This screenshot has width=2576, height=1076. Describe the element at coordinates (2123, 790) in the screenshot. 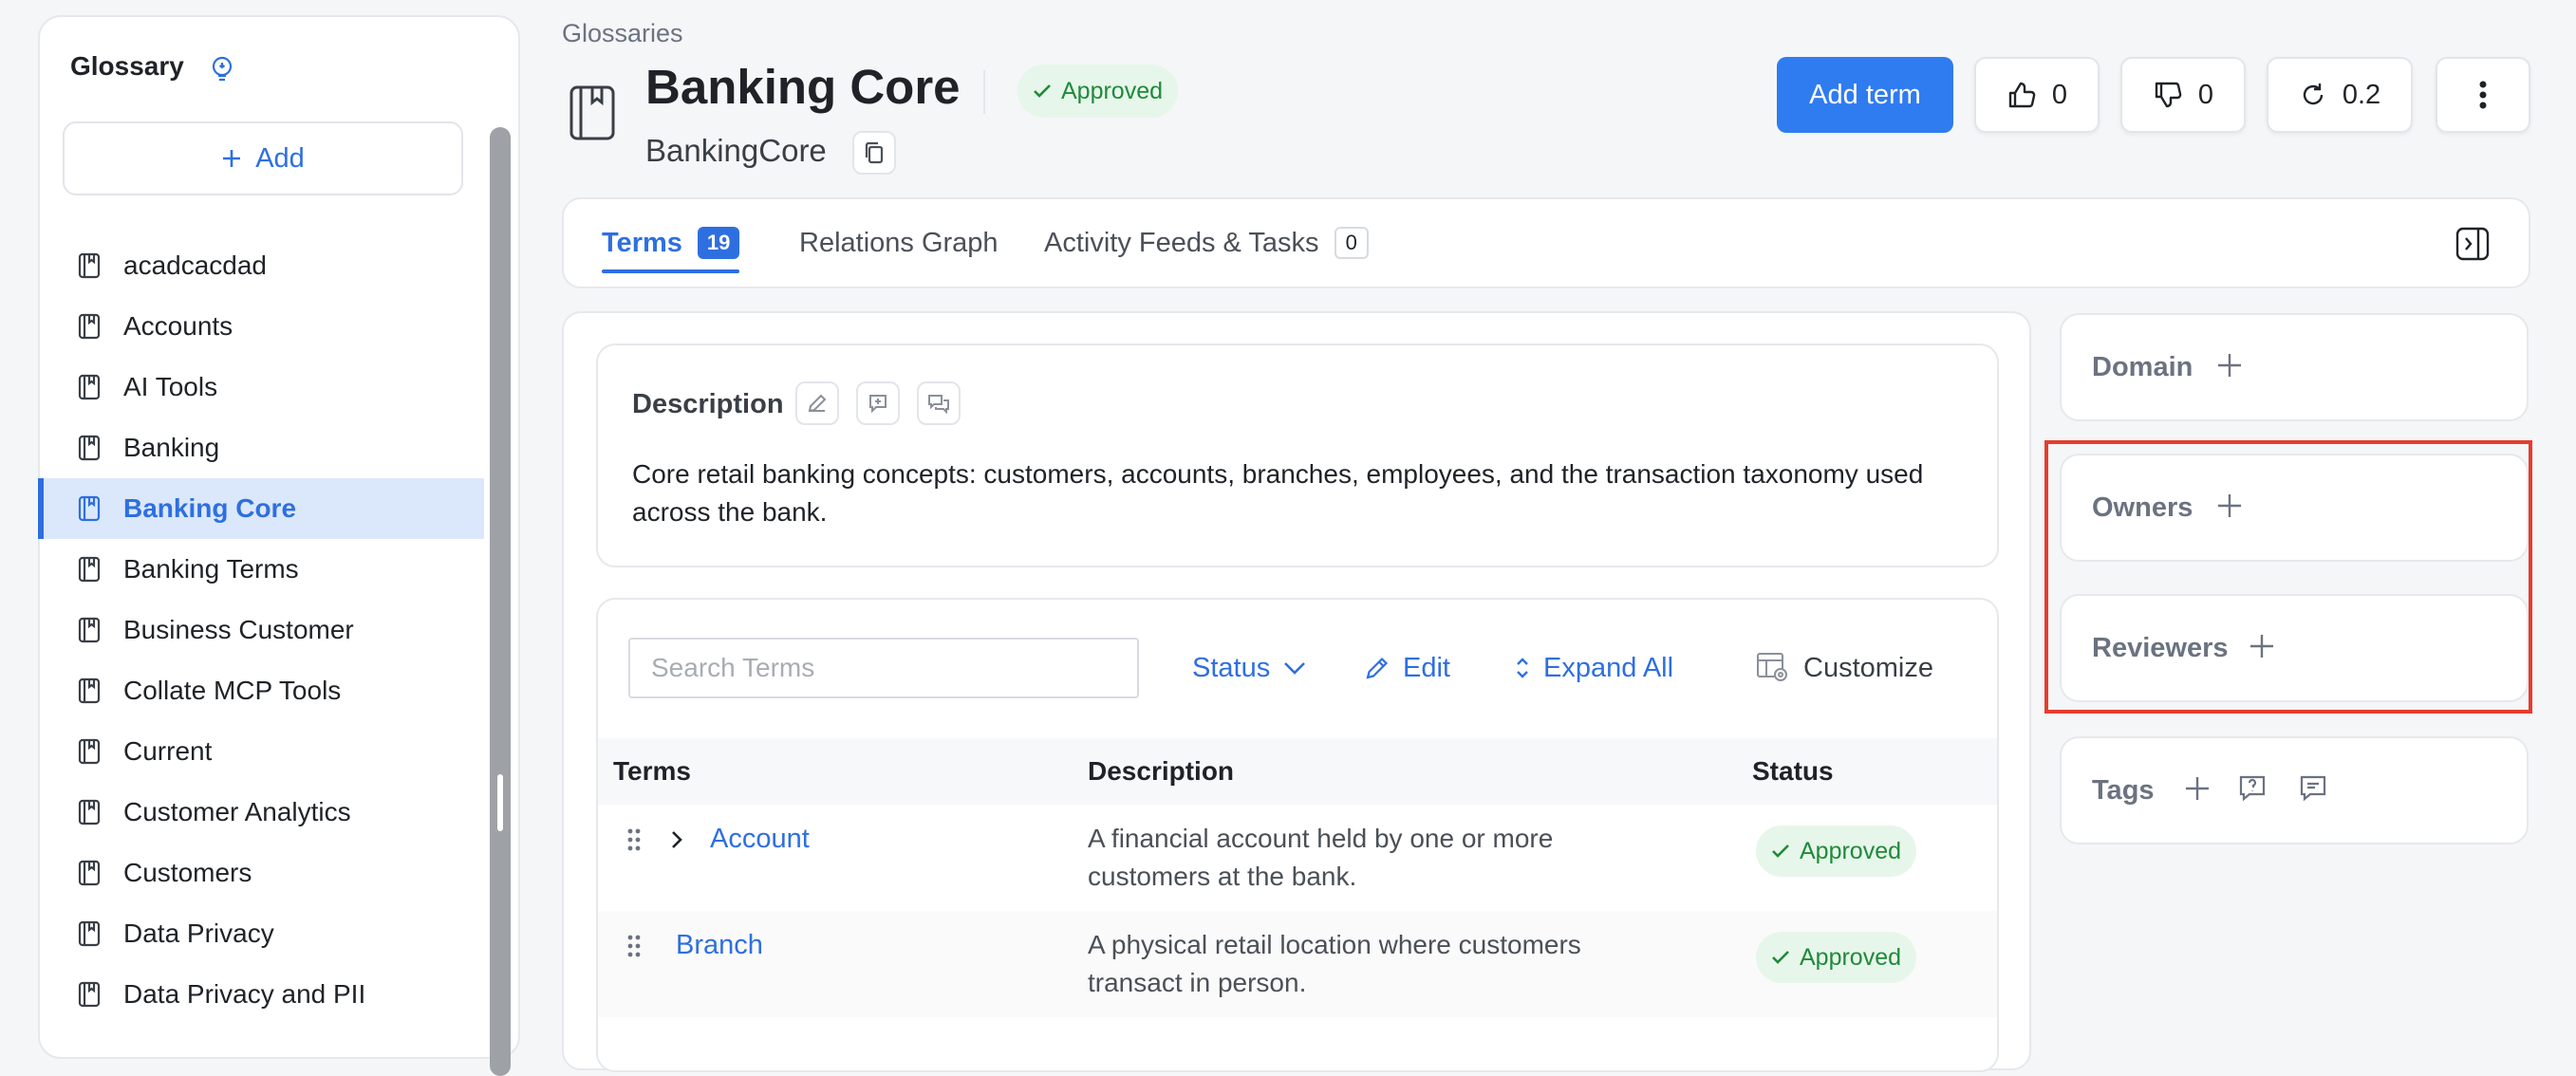

I see `tags-label: Tags` at that location.